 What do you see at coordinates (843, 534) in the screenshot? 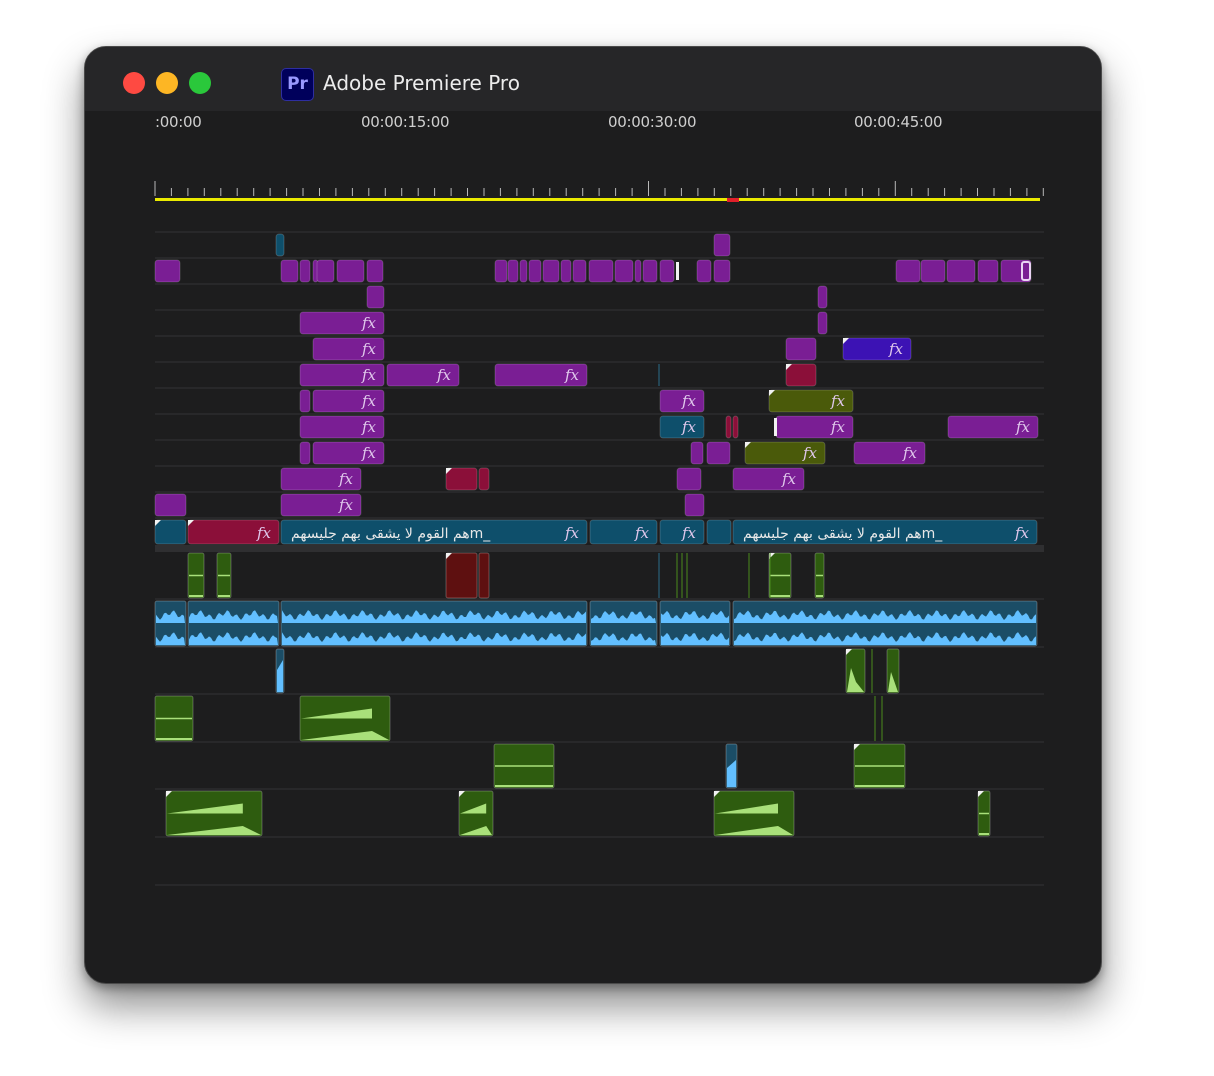
I see `caption-text-2: هم القوم لا يشقى بهم جليسهمm_` at bounding box center [843, 534].